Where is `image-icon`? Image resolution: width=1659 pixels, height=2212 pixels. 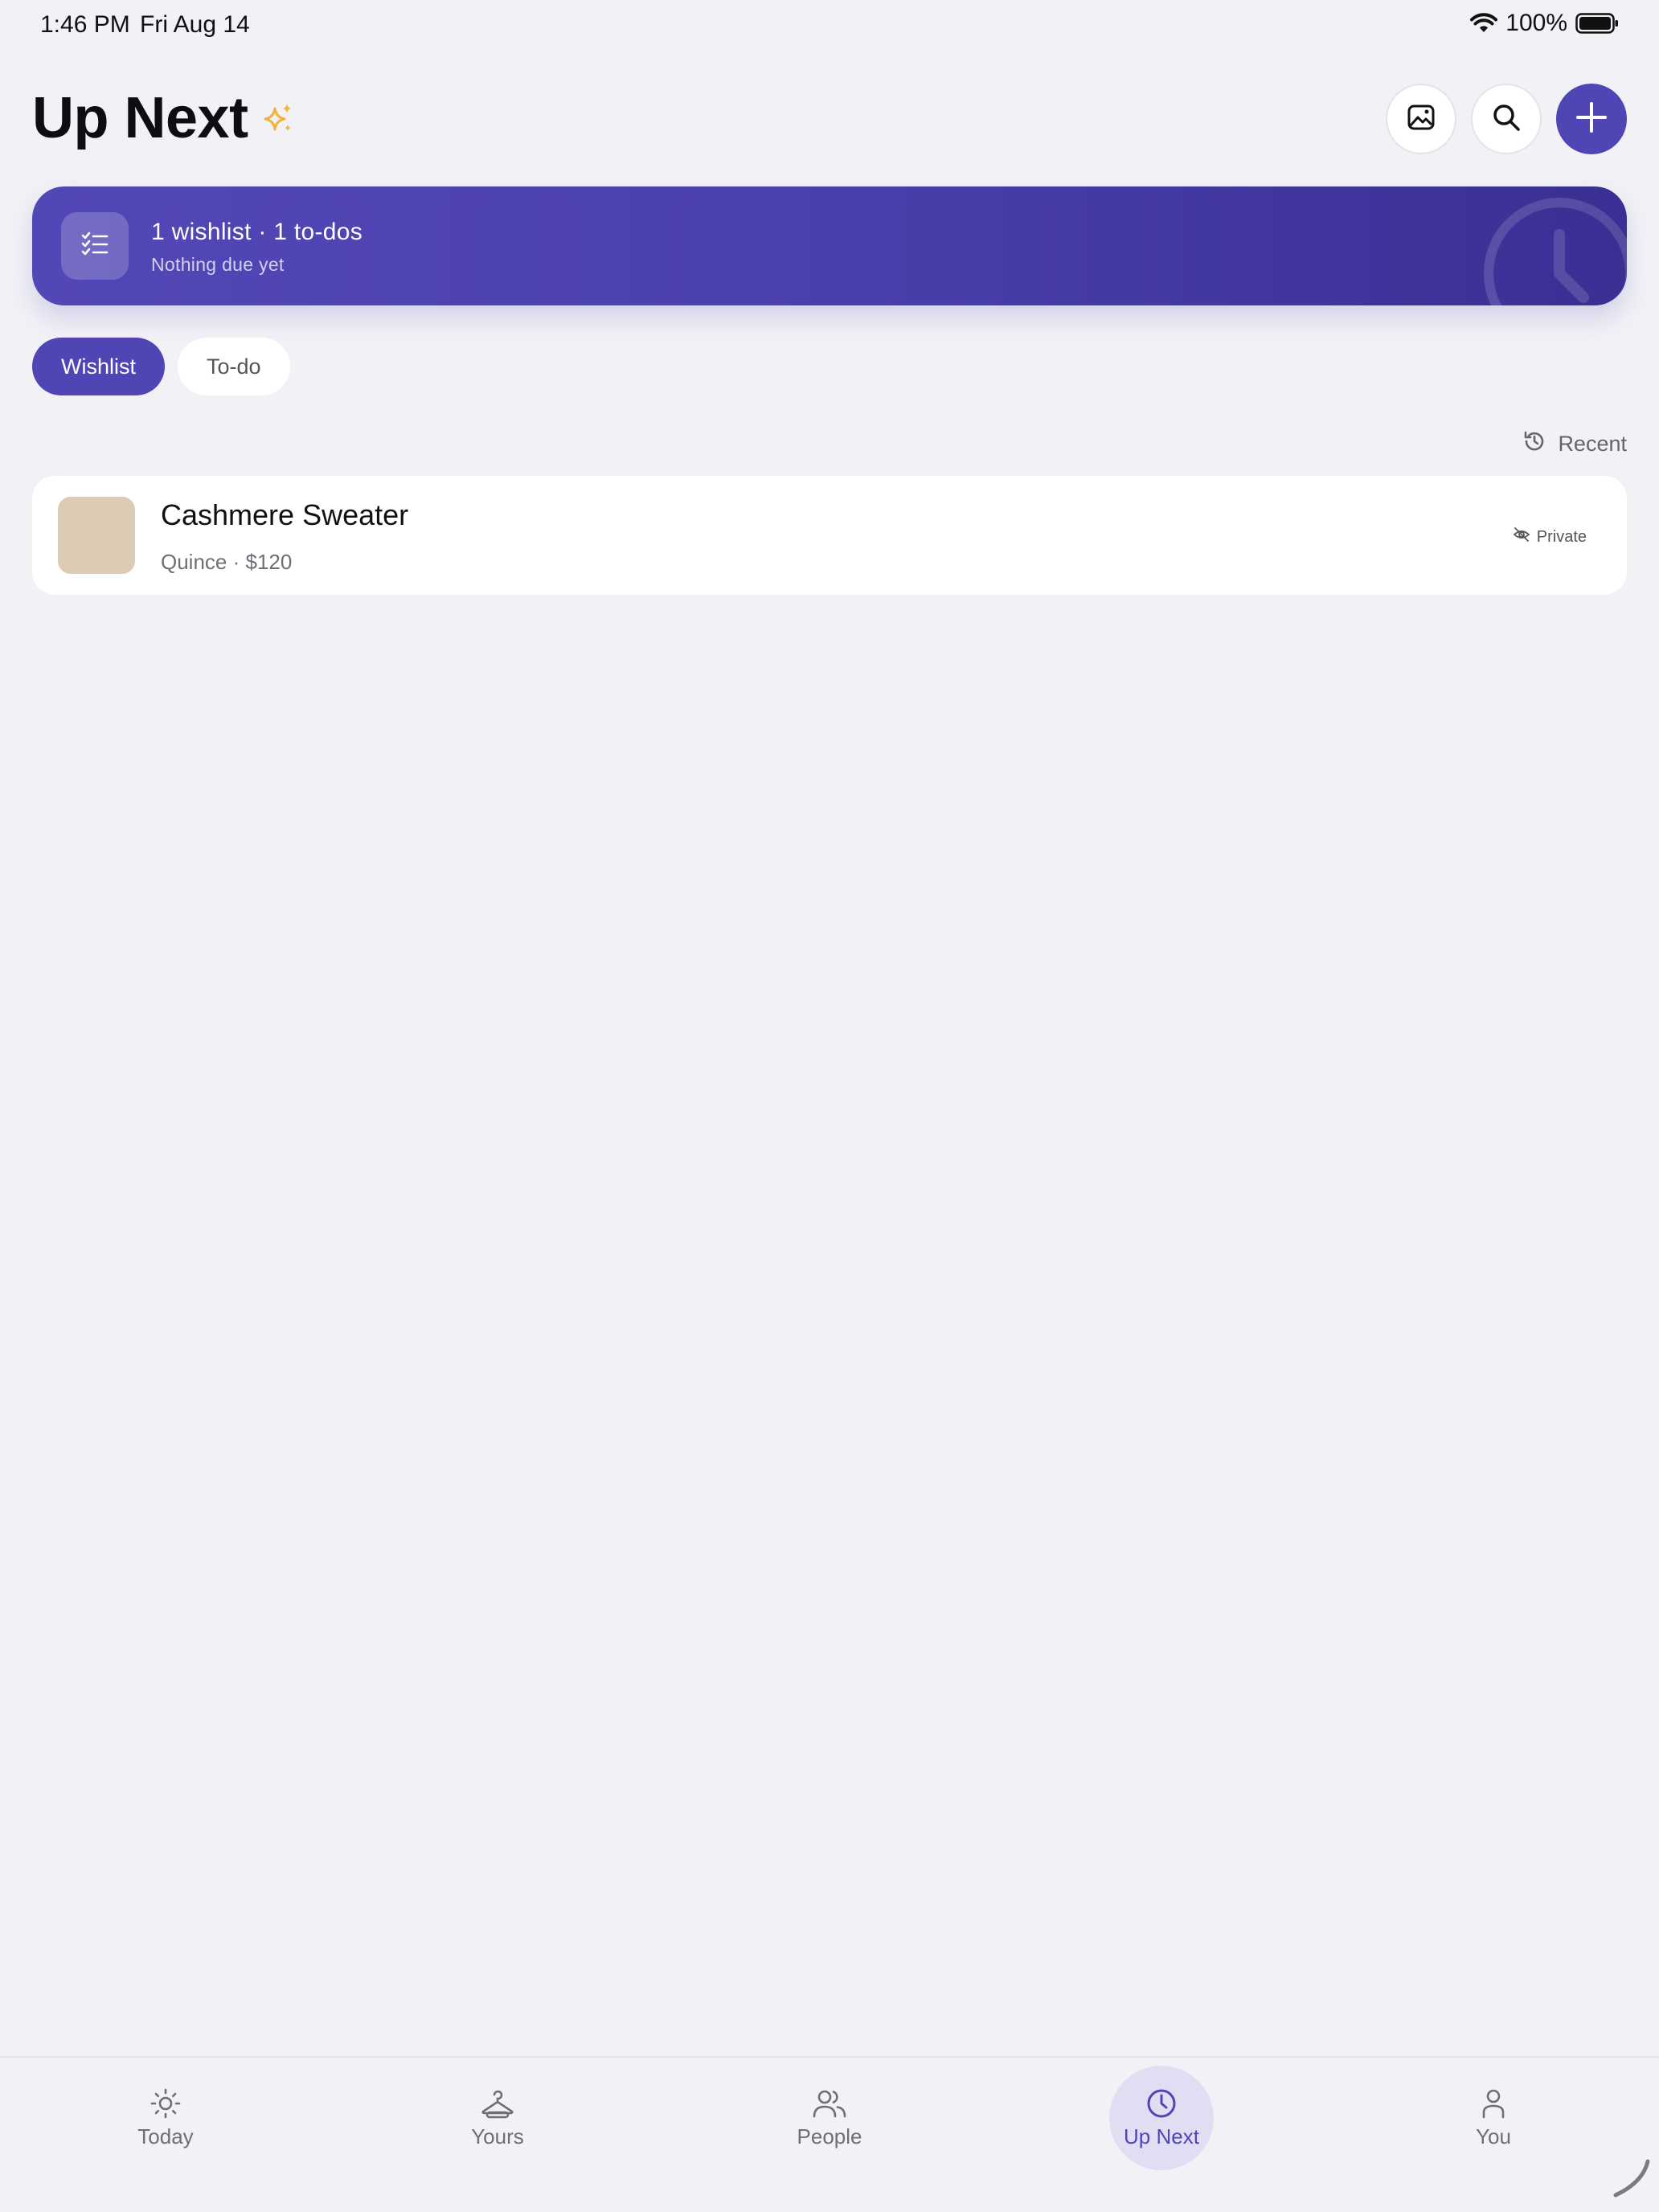
image-icon is located at coordinates (1421, 119).